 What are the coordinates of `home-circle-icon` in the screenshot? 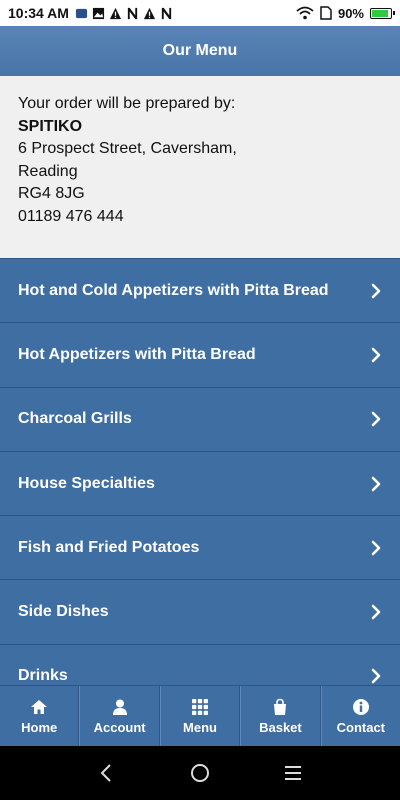 It's located at (200, 773).